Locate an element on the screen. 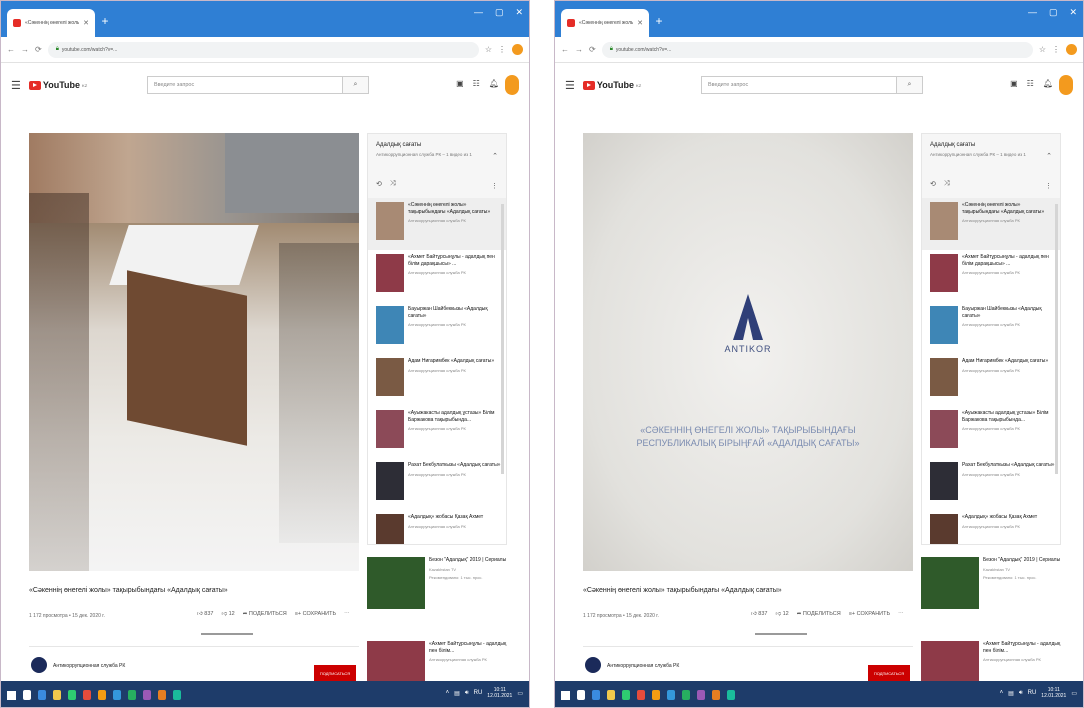  shuffle-icon: ⤨ is located at coordinates (393, 184).